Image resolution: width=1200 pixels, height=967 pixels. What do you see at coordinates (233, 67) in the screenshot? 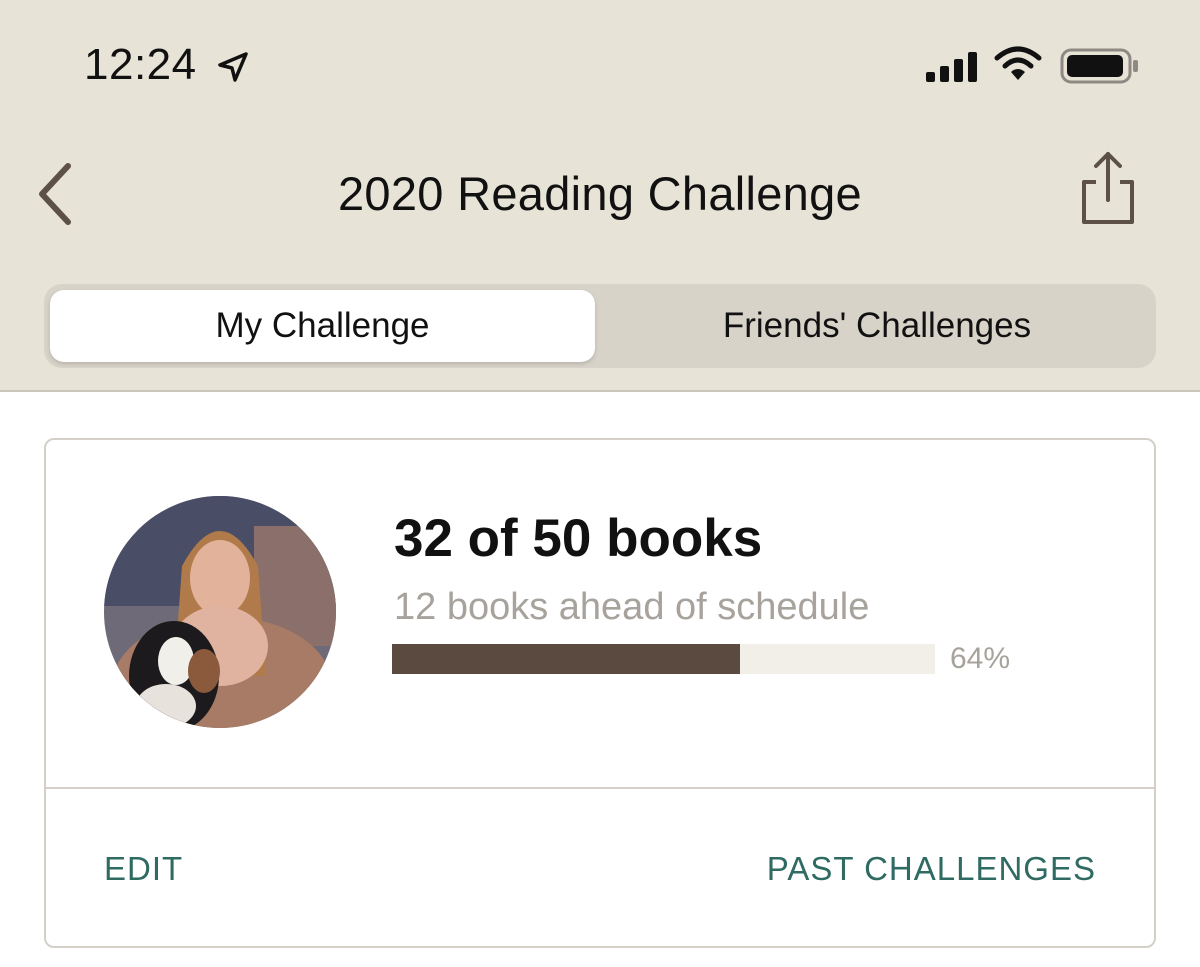
I see `location-arrow-icon` at bounding box center [233, 67].